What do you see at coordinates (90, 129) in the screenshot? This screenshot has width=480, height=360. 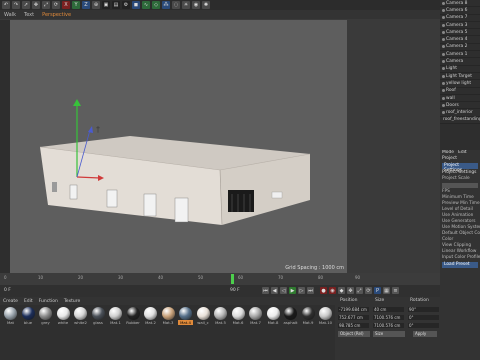 I see `z-axis-handle` at bounding box center [90, 129].